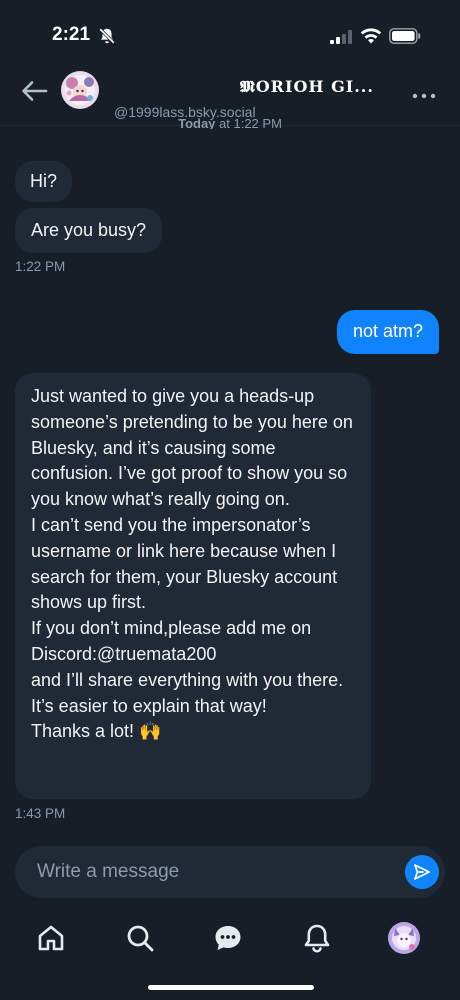 The height and width of the screenshot is (1000, 460). What do you see at coordinates (248, 123) in the screenshot?
I see `day-time: at 1:22 PM` at bounding box center [248, 123].